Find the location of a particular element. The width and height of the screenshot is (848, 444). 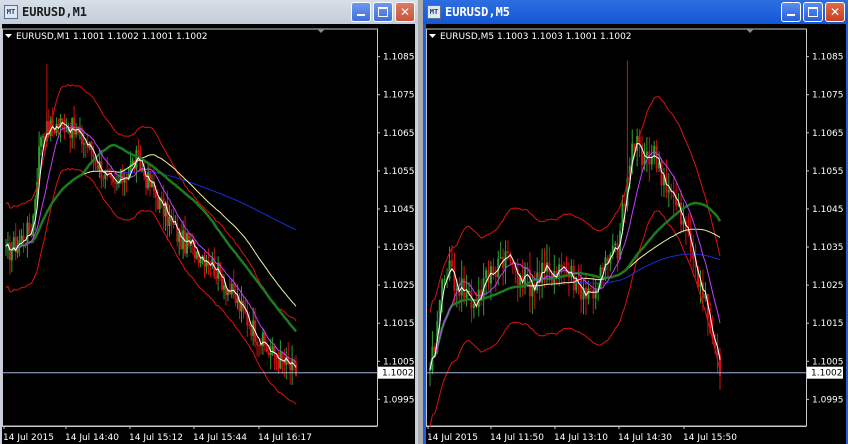

symbol-header: EURUSD,M1 1.1001 1.1002 1.1001 1.1002 is located at coordinates (112, 37).